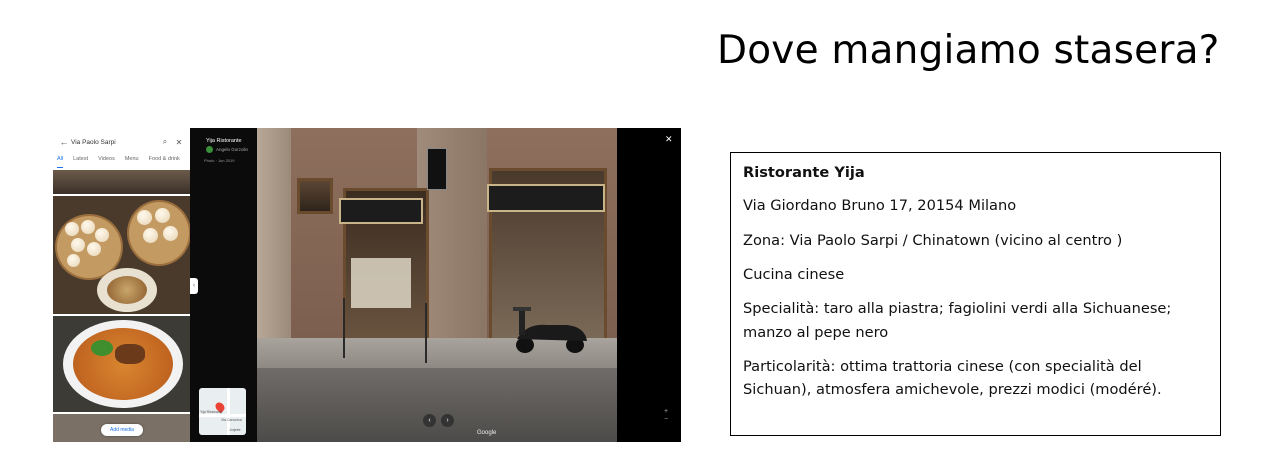  Describe the element at coordinates (60, 162) in the screenshot. I see `tab-all: All` at that location.